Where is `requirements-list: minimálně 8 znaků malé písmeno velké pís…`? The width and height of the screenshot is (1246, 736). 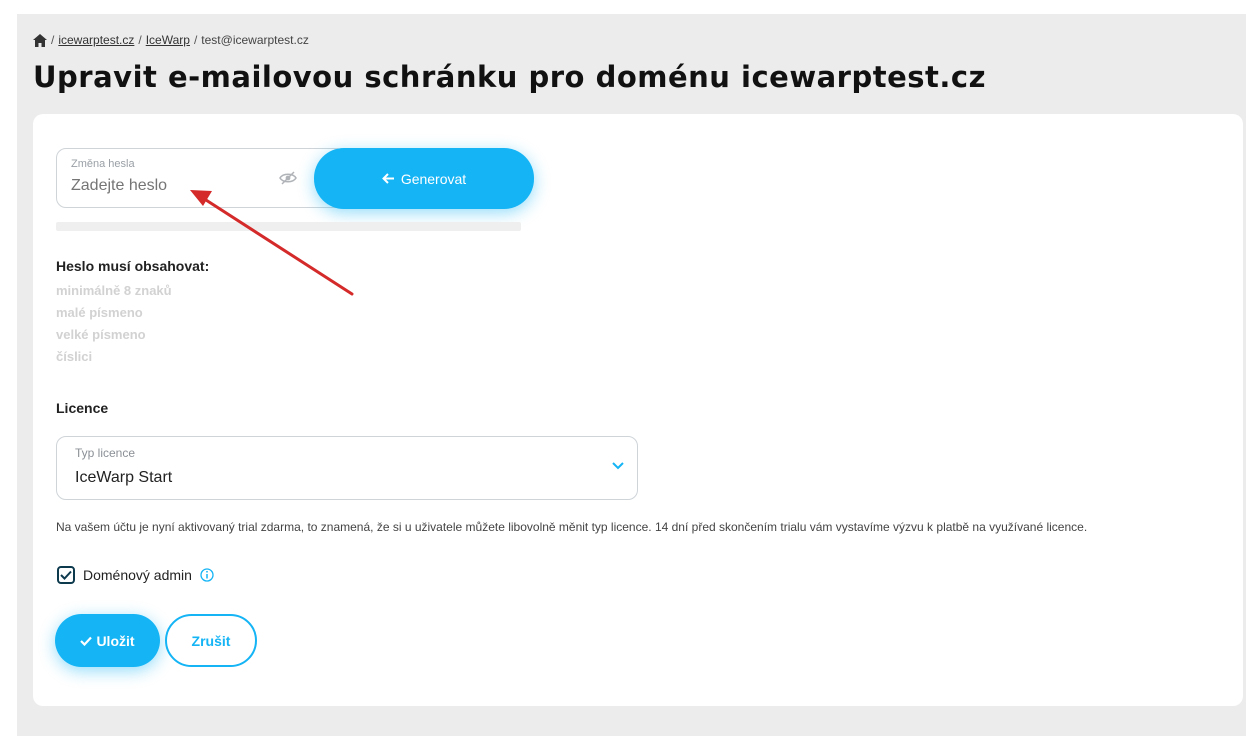
requirements-list: minimálně 8 znaků malé písmeno velké pís… is located at coordinates (114, 324).